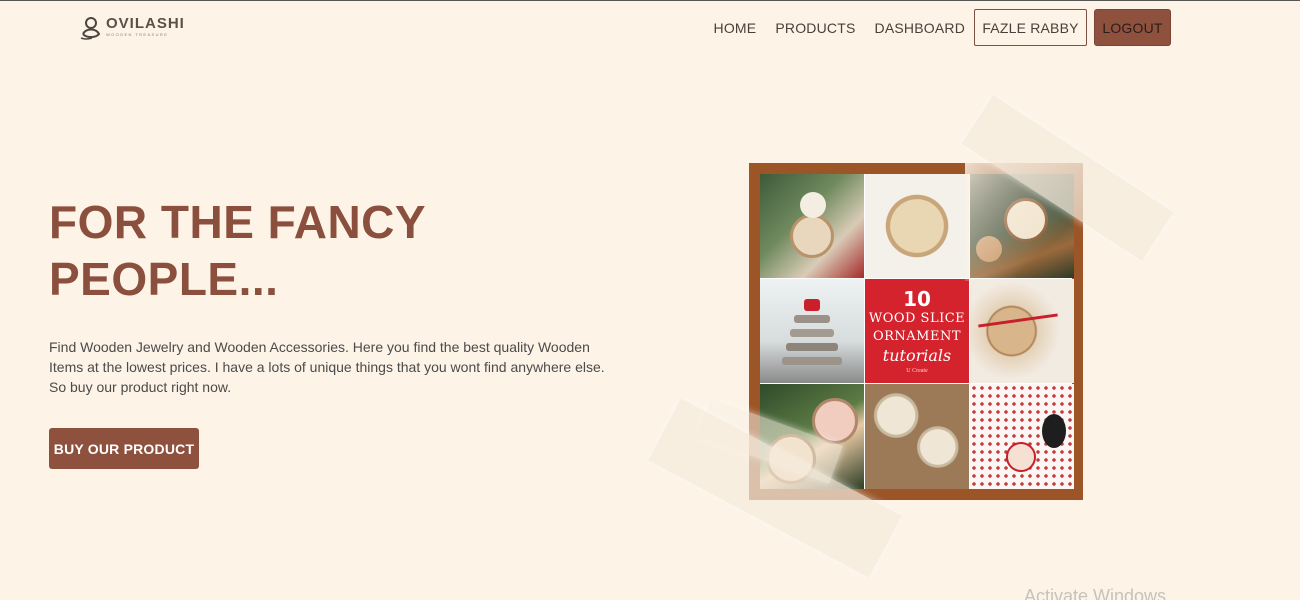 This screenshot has width=1300, height=600. I want to click on poster-line-1: WOOD SLICE, so click(917, 318).